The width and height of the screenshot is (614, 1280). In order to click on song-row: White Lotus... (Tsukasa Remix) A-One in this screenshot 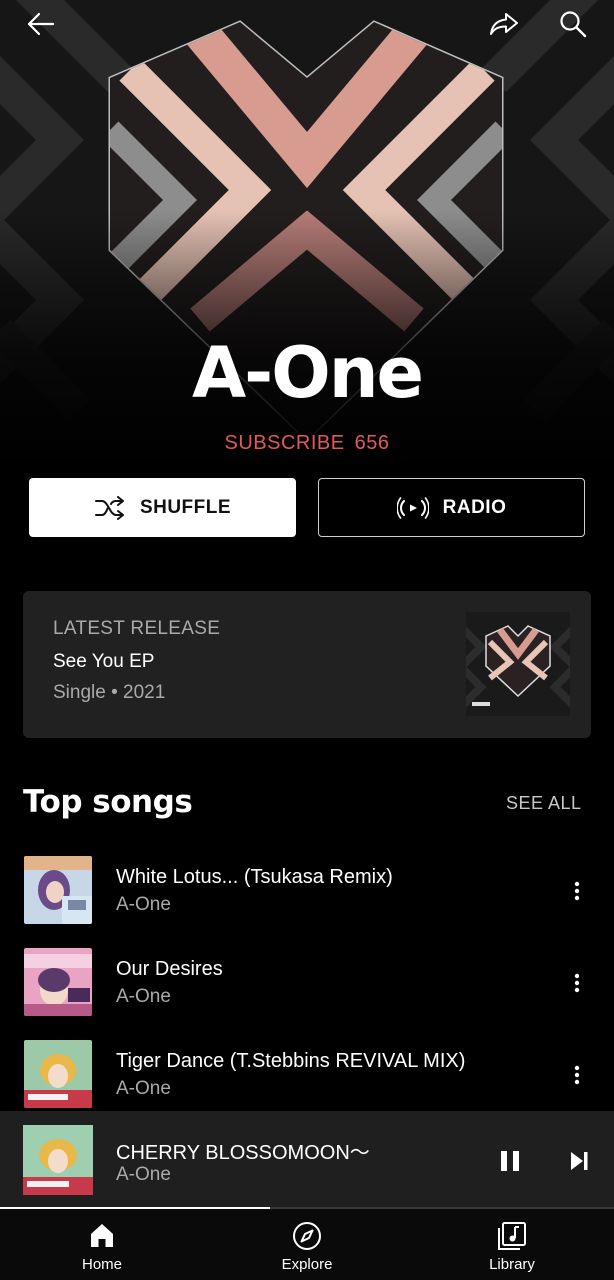, I will do `click(307, 897)`.